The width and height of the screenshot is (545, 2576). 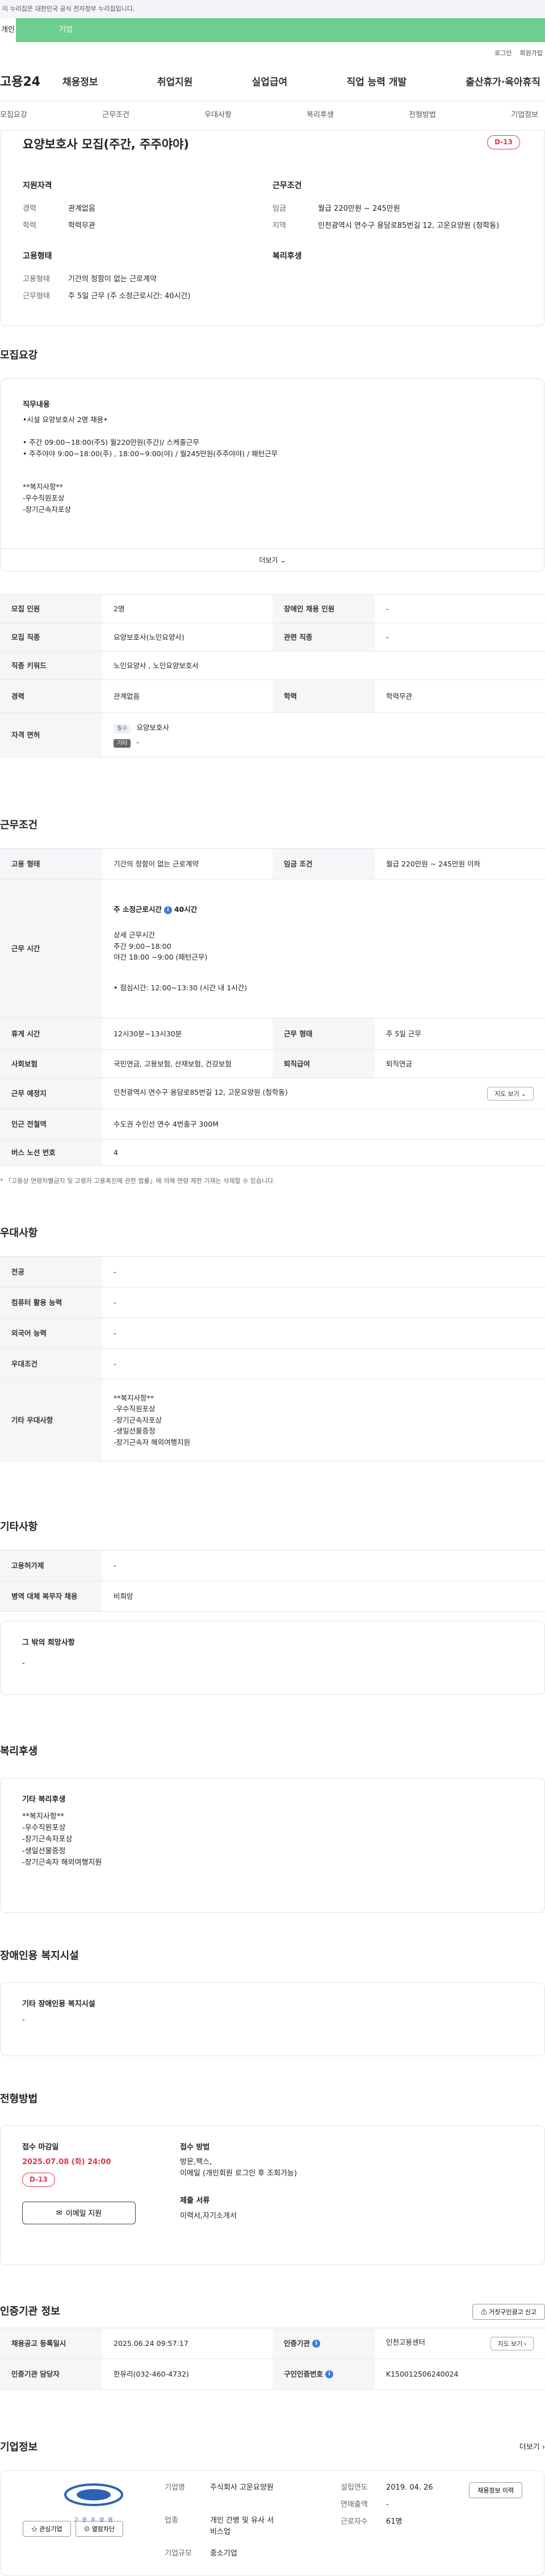 What do you see at coordinates (187, 864) in the screenshot?
I see `cell-value: 기간의 정함이 없는 근로계약` at bounding box center [187, 864].